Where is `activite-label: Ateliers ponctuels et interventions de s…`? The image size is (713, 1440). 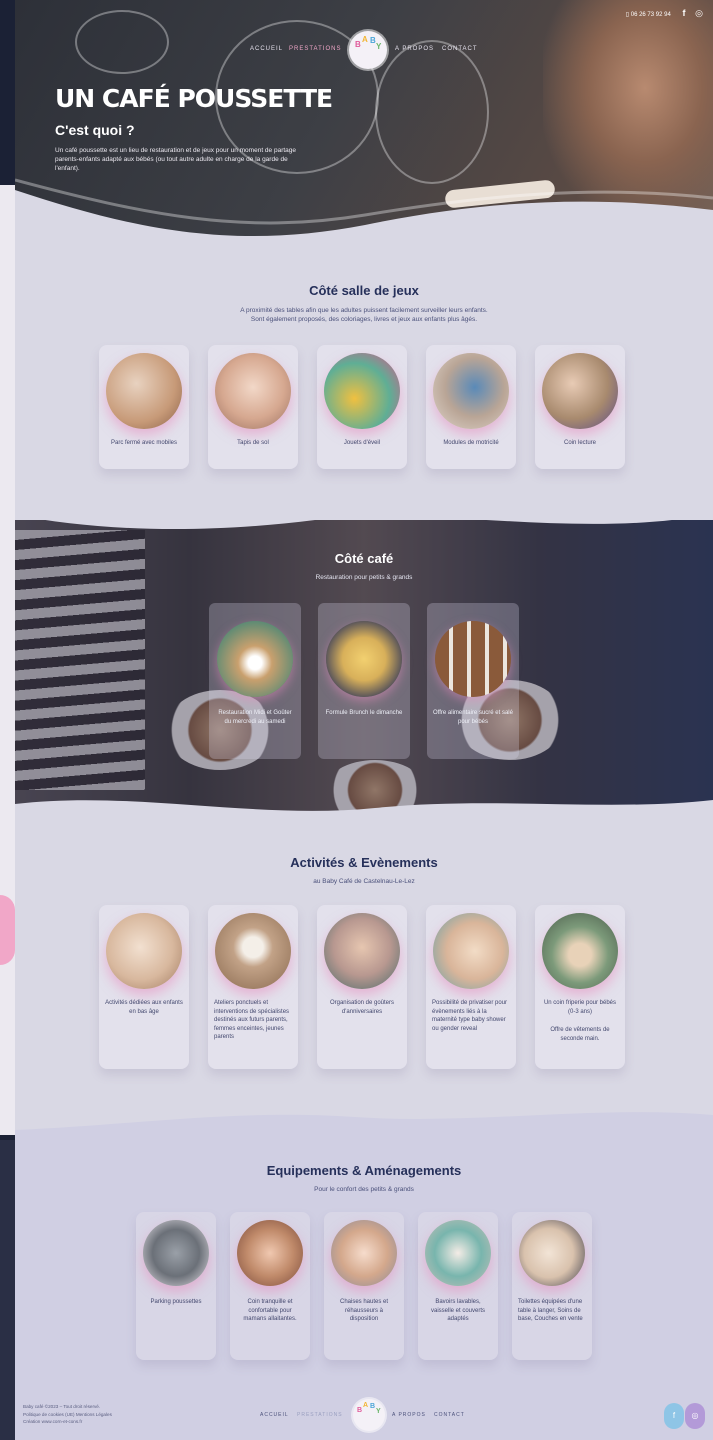 activite-label: Ateliers ponctuels et interventions de s… is located at coordinates (252, 1020).